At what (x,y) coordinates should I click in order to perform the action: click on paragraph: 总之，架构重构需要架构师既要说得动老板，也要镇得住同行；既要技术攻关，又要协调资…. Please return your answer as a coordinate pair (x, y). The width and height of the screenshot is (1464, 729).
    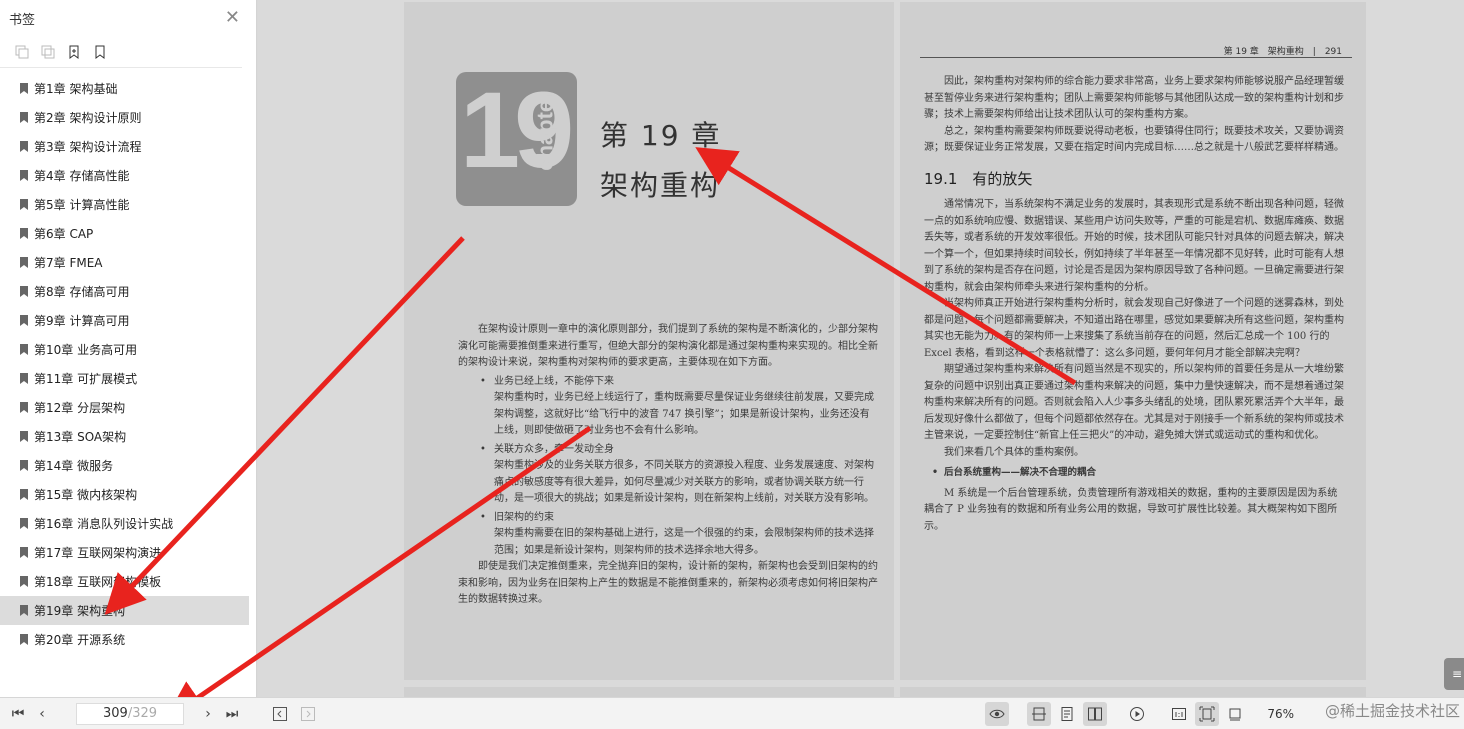
    Looking at the image, I should click on (1134, 139).